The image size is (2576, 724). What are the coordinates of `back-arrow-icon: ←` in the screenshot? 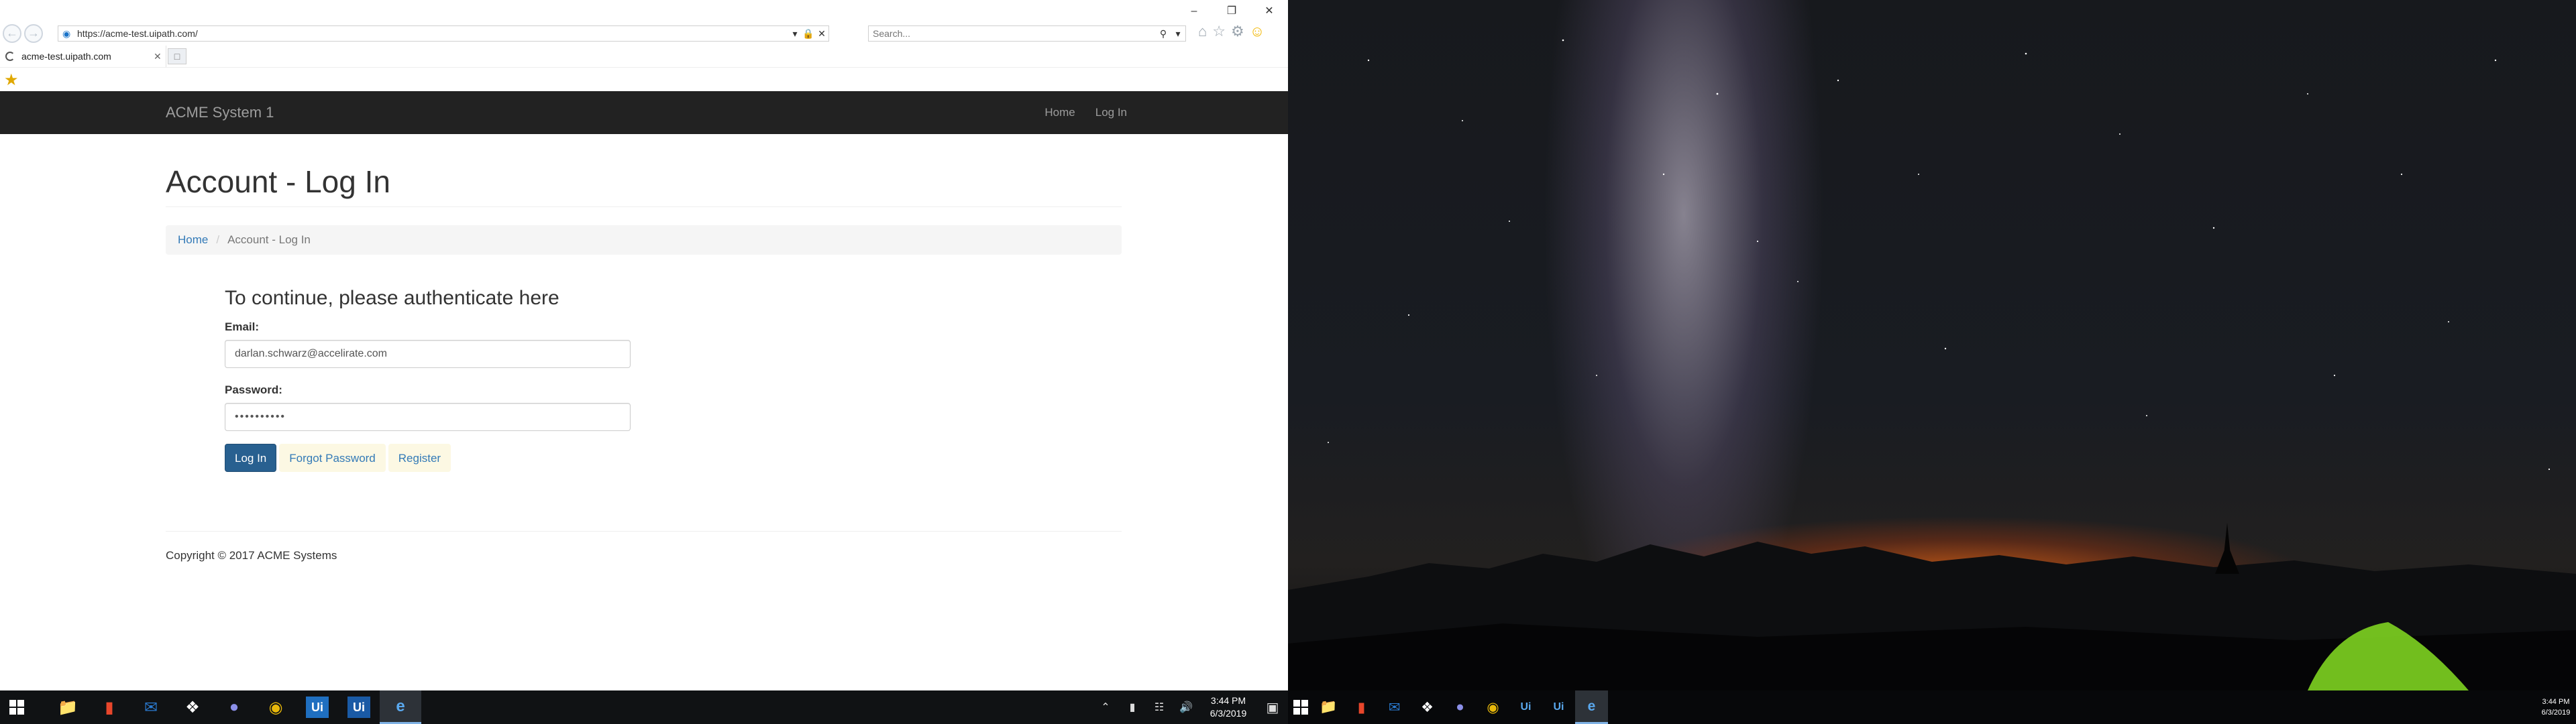 It's located at (12, 33).